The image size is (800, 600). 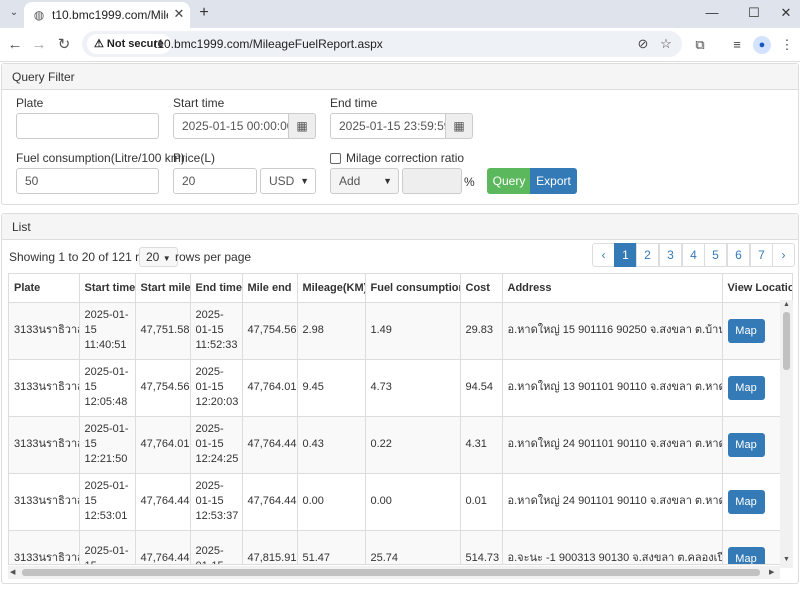 I want to click on list-heading: List, so click(x=400, y=227).